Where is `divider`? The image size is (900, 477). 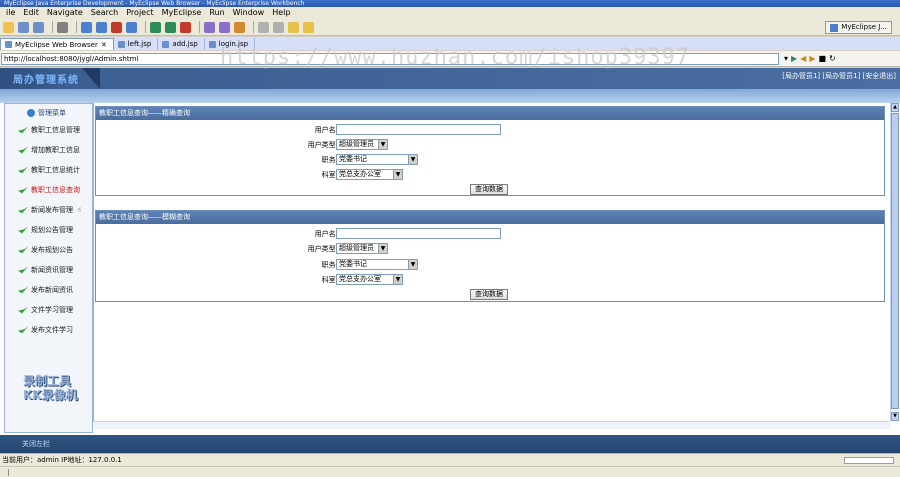 divider is located at coordinates (8, 472).